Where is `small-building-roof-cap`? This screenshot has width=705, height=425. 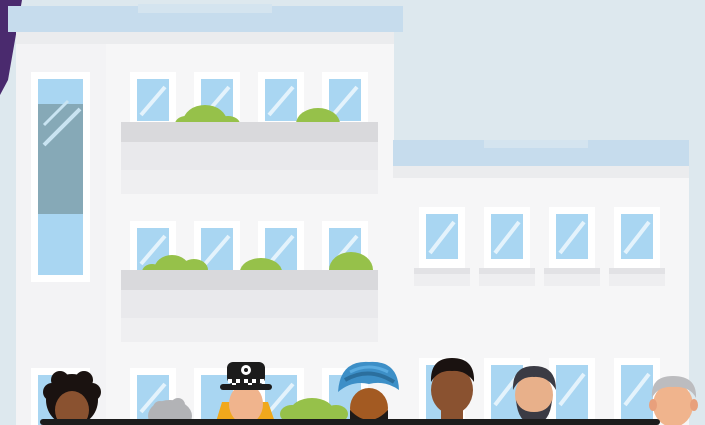
small-building-roof-cap is located at coordinates (536, 144).